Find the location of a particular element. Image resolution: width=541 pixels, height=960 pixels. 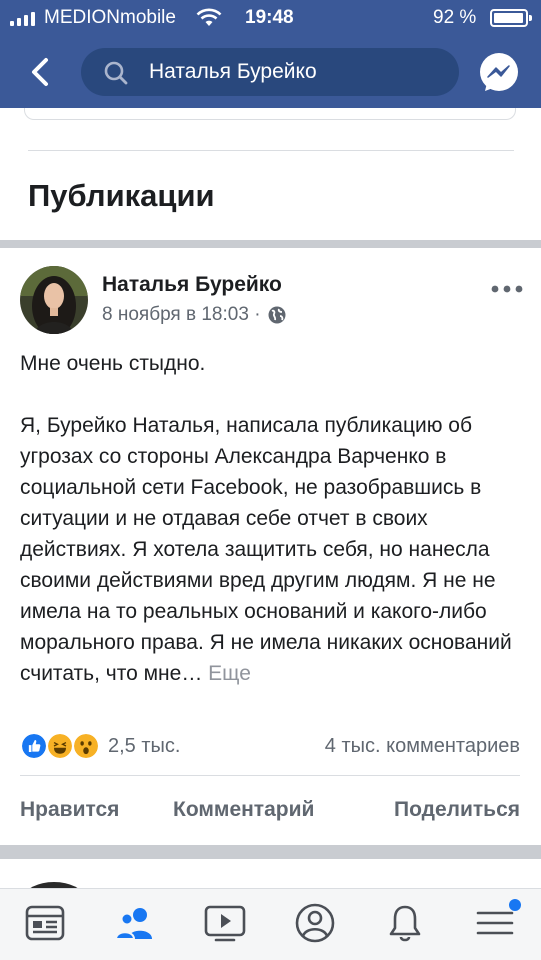

post-date: 8 ноября в 18:03 · is located at coordinates (181, 315).